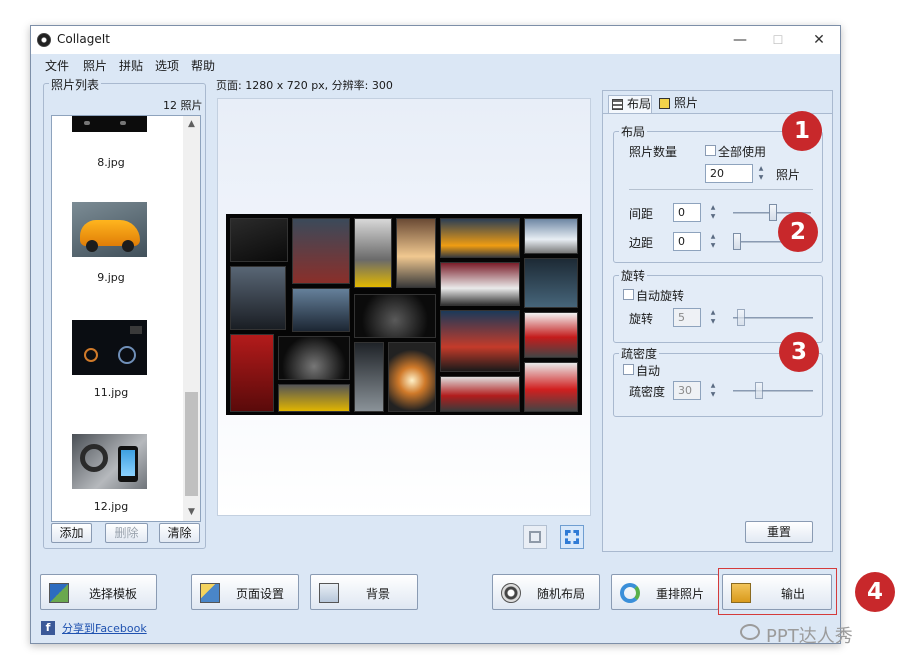 Image resolution: width=900 pixels, height=672 pixels. I want to click on fit-view-icon, so click(572, 537).